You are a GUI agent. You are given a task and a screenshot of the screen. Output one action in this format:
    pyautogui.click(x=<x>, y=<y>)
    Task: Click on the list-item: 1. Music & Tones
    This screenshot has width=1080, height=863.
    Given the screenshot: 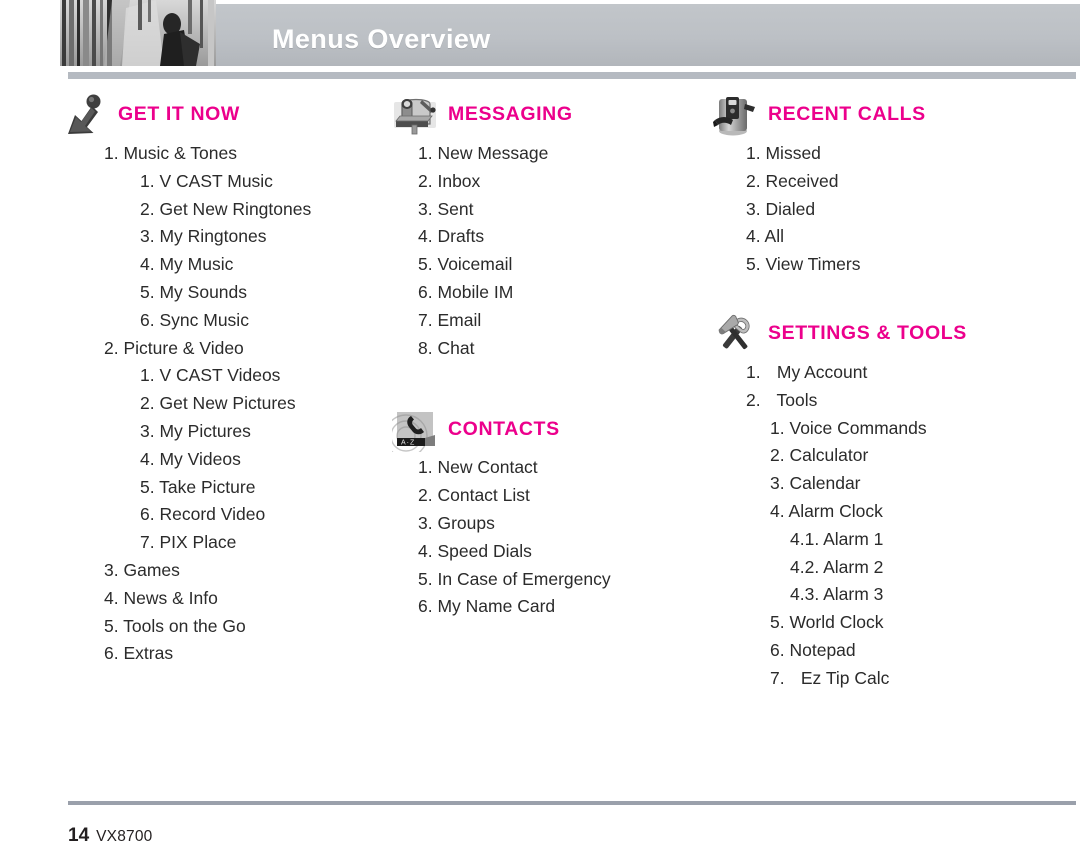 What is the action you would take?
    pyautogui.click(x=222, y=154)
    